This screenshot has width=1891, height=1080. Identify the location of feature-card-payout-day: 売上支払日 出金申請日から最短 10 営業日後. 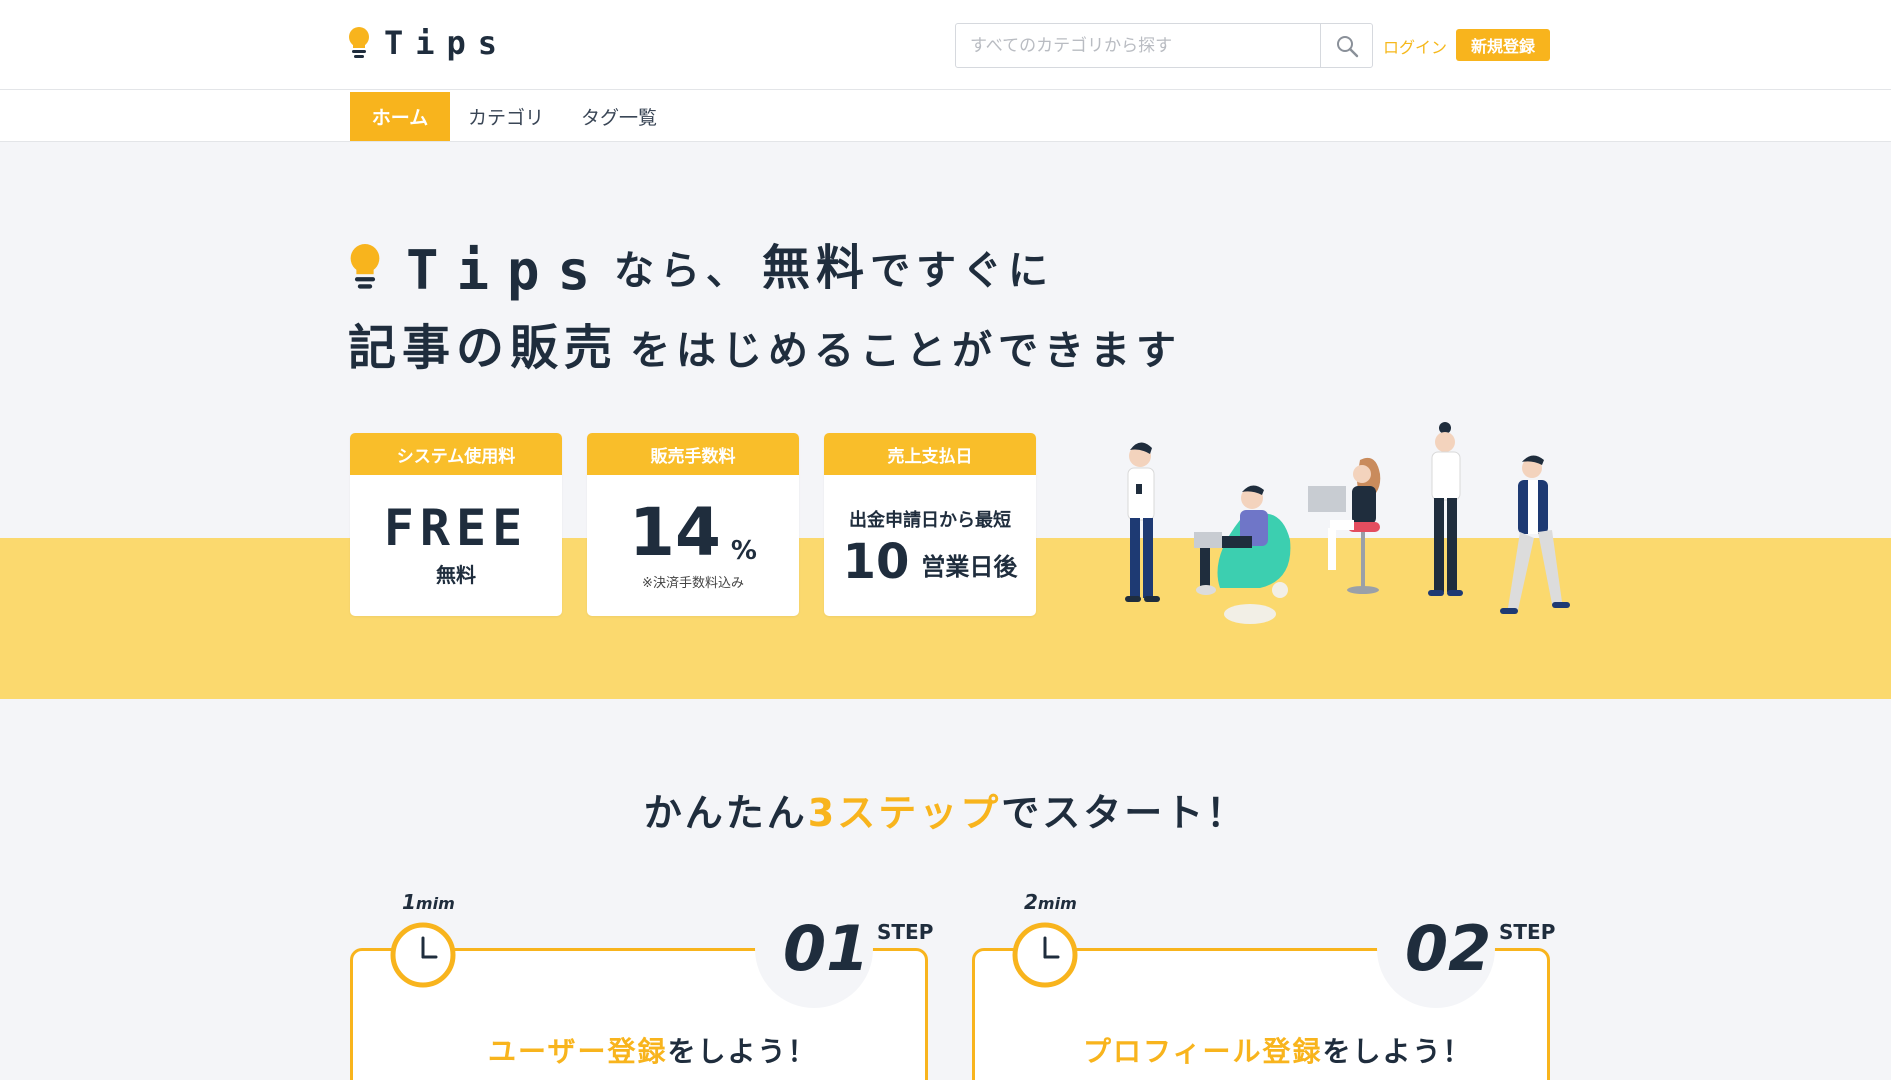
(930, 524).